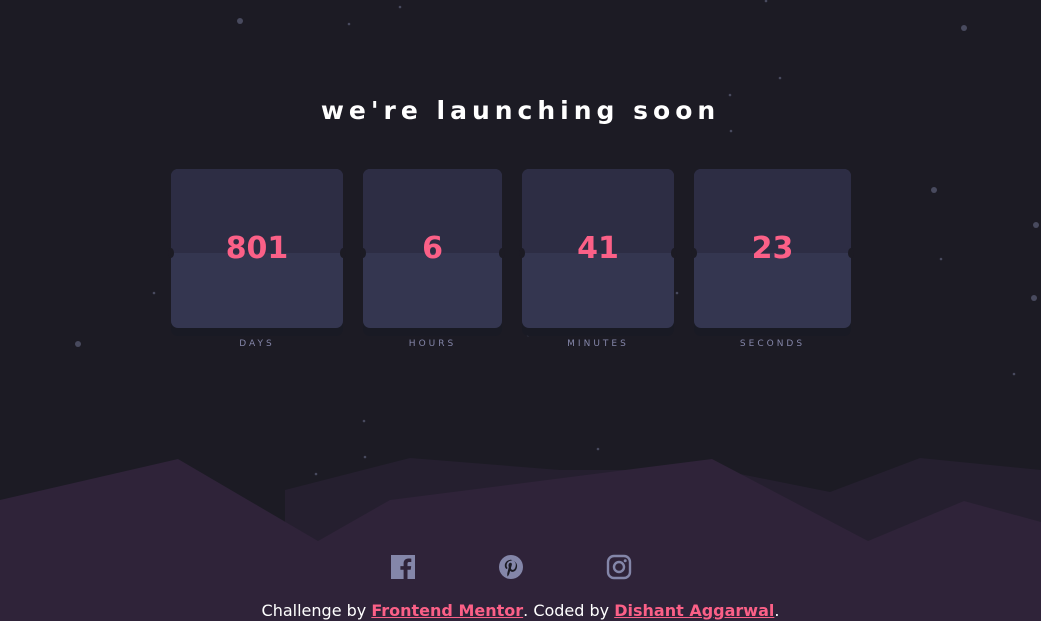  I want to click on flip-card-hours: 6, so click(432, 248).